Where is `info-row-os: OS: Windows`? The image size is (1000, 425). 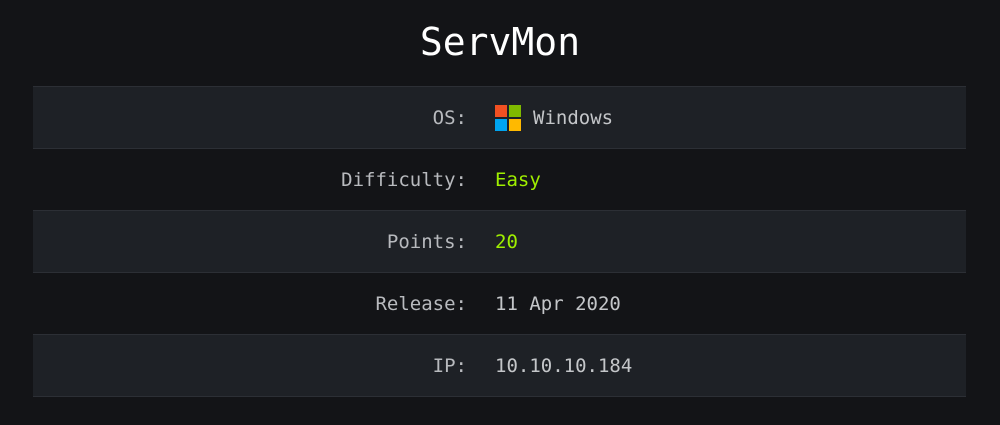
info-row-os: OS: Windows is located at coordinates (499, 118).